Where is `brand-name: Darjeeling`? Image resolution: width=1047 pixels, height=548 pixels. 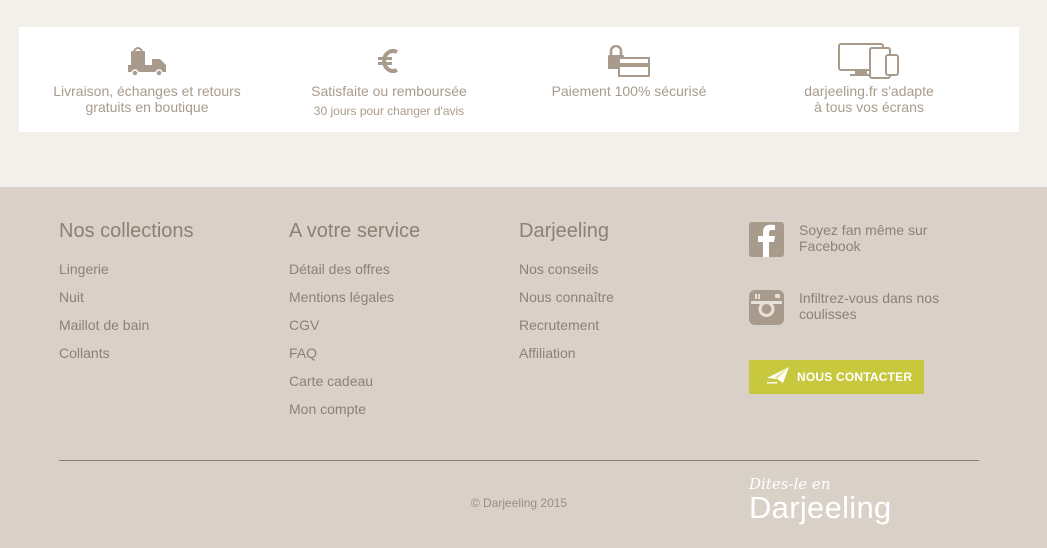 brand-name: Darjeeling is located at coordinates (820, 507).